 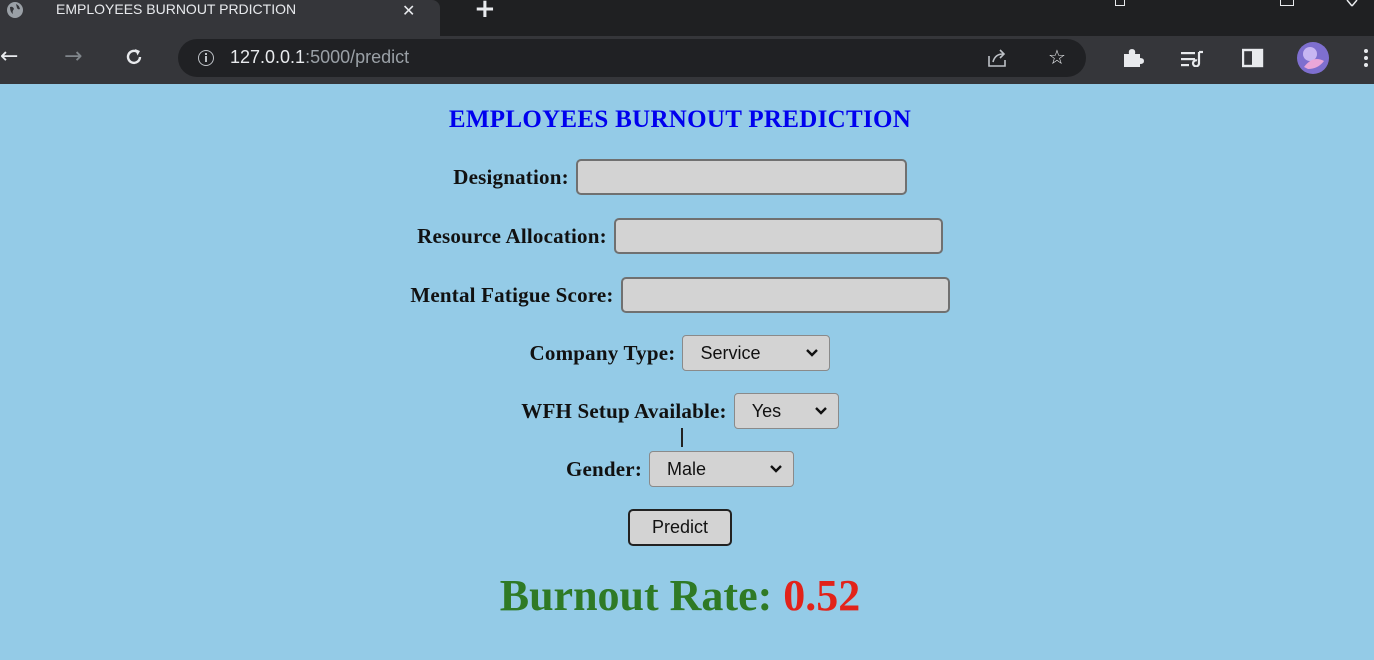 What do you see at coordinates (730, 352) in the screenshot?
I see `company-type-value: Service` at bounding box center [730, 352].